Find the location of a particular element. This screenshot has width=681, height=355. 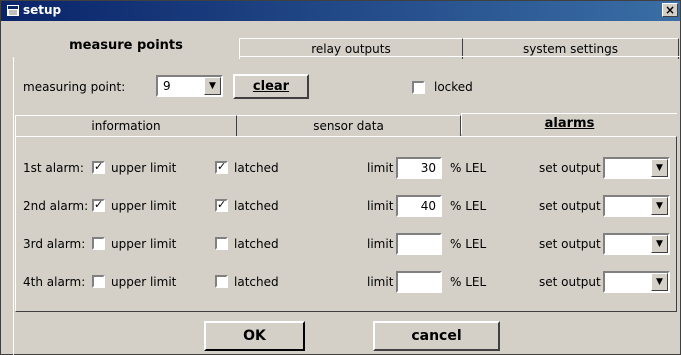

alarm-label: 4th alarm: is located at coordinates (54, 282).